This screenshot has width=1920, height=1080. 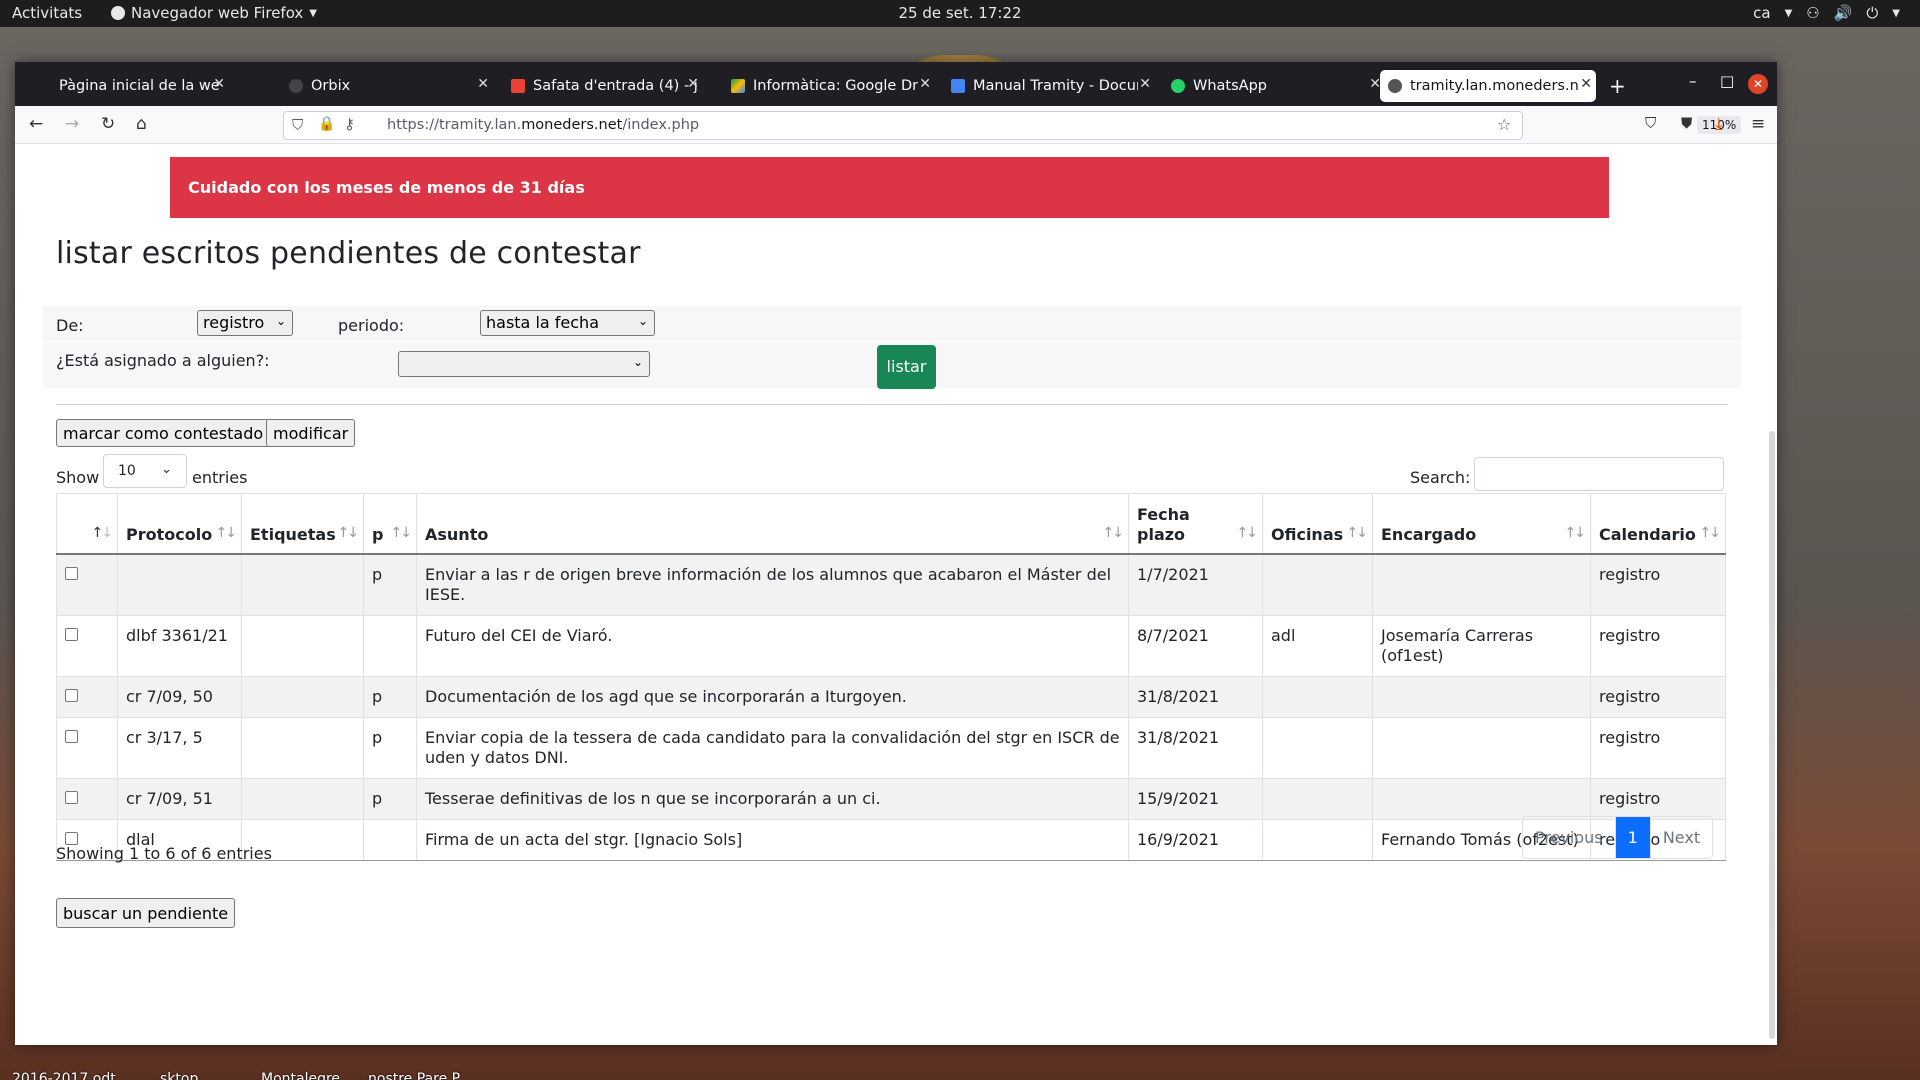 I want to click on scrollbar, so click(x=1772, y=735).